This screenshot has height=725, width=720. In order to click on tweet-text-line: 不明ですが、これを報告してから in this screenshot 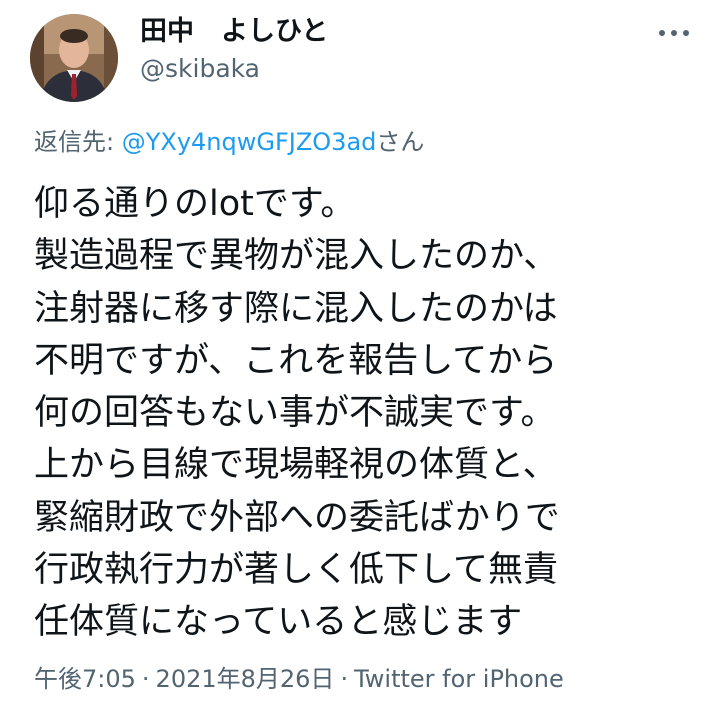, I will do `click(296, 360)`.